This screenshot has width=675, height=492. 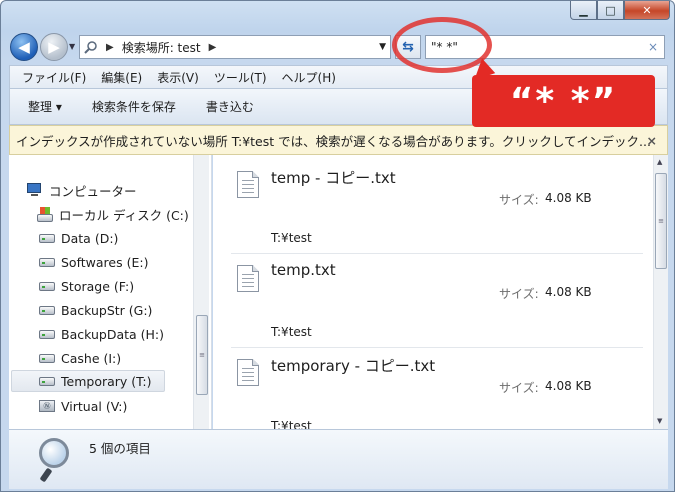 I want to click on forward-button: ▶, so click(x=54, y=47).